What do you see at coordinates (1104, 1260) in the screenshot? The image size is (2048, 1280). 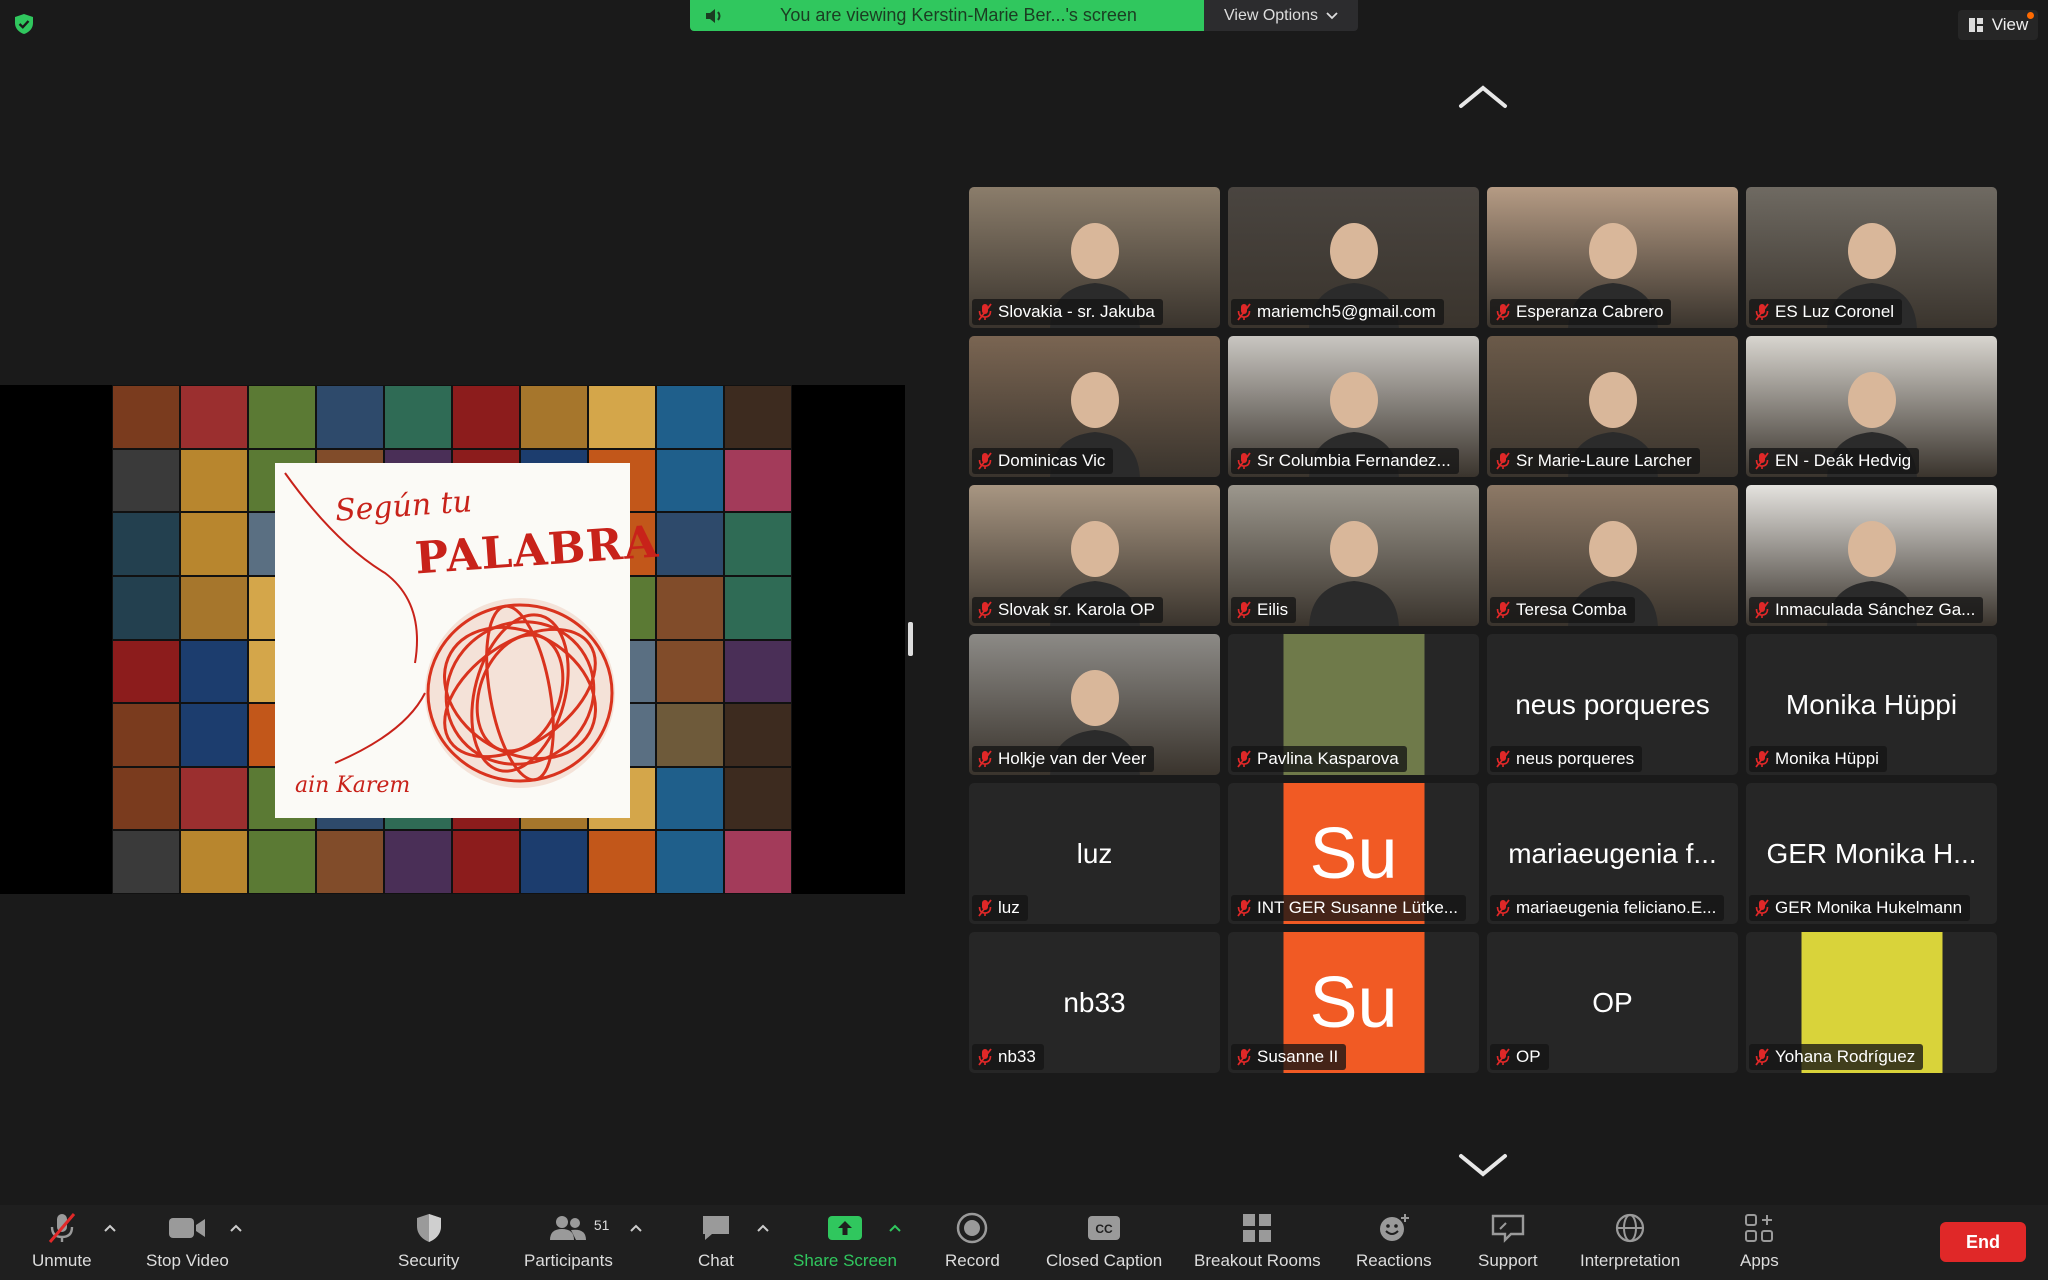 I see `closed-caption-label: Closed Caption` at bounding box center [1104, 1260].